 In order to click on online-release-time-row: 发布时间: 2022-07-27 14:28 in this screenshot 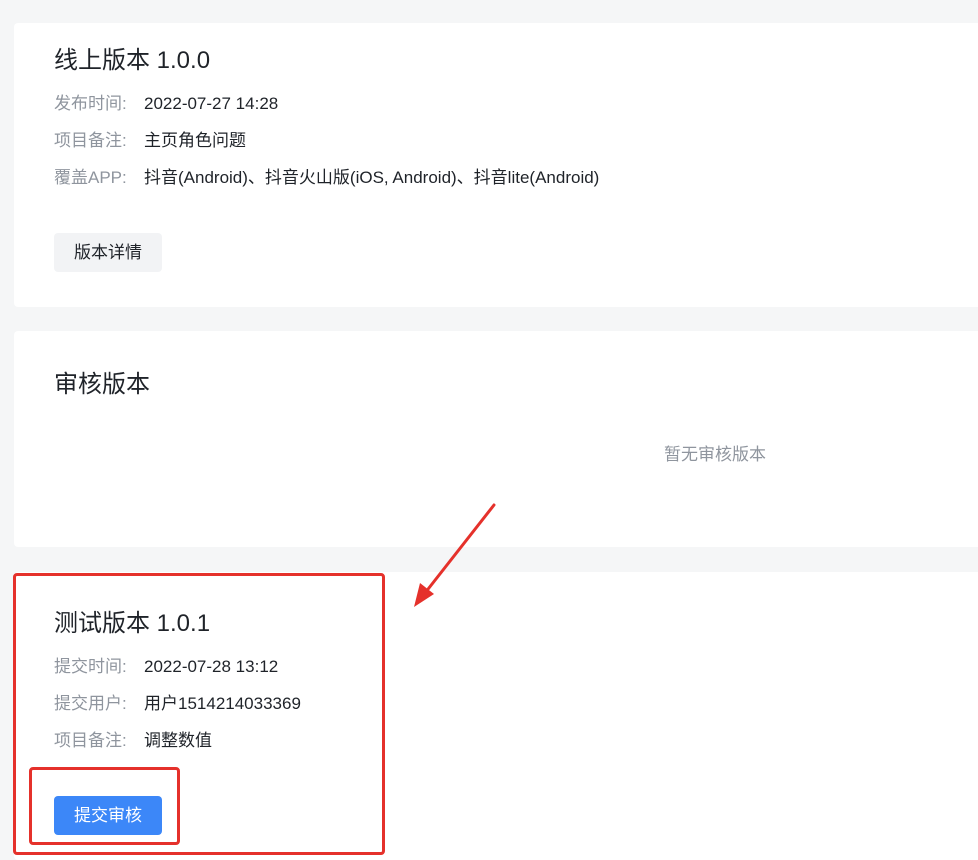, I will do `click(166, 104)`.